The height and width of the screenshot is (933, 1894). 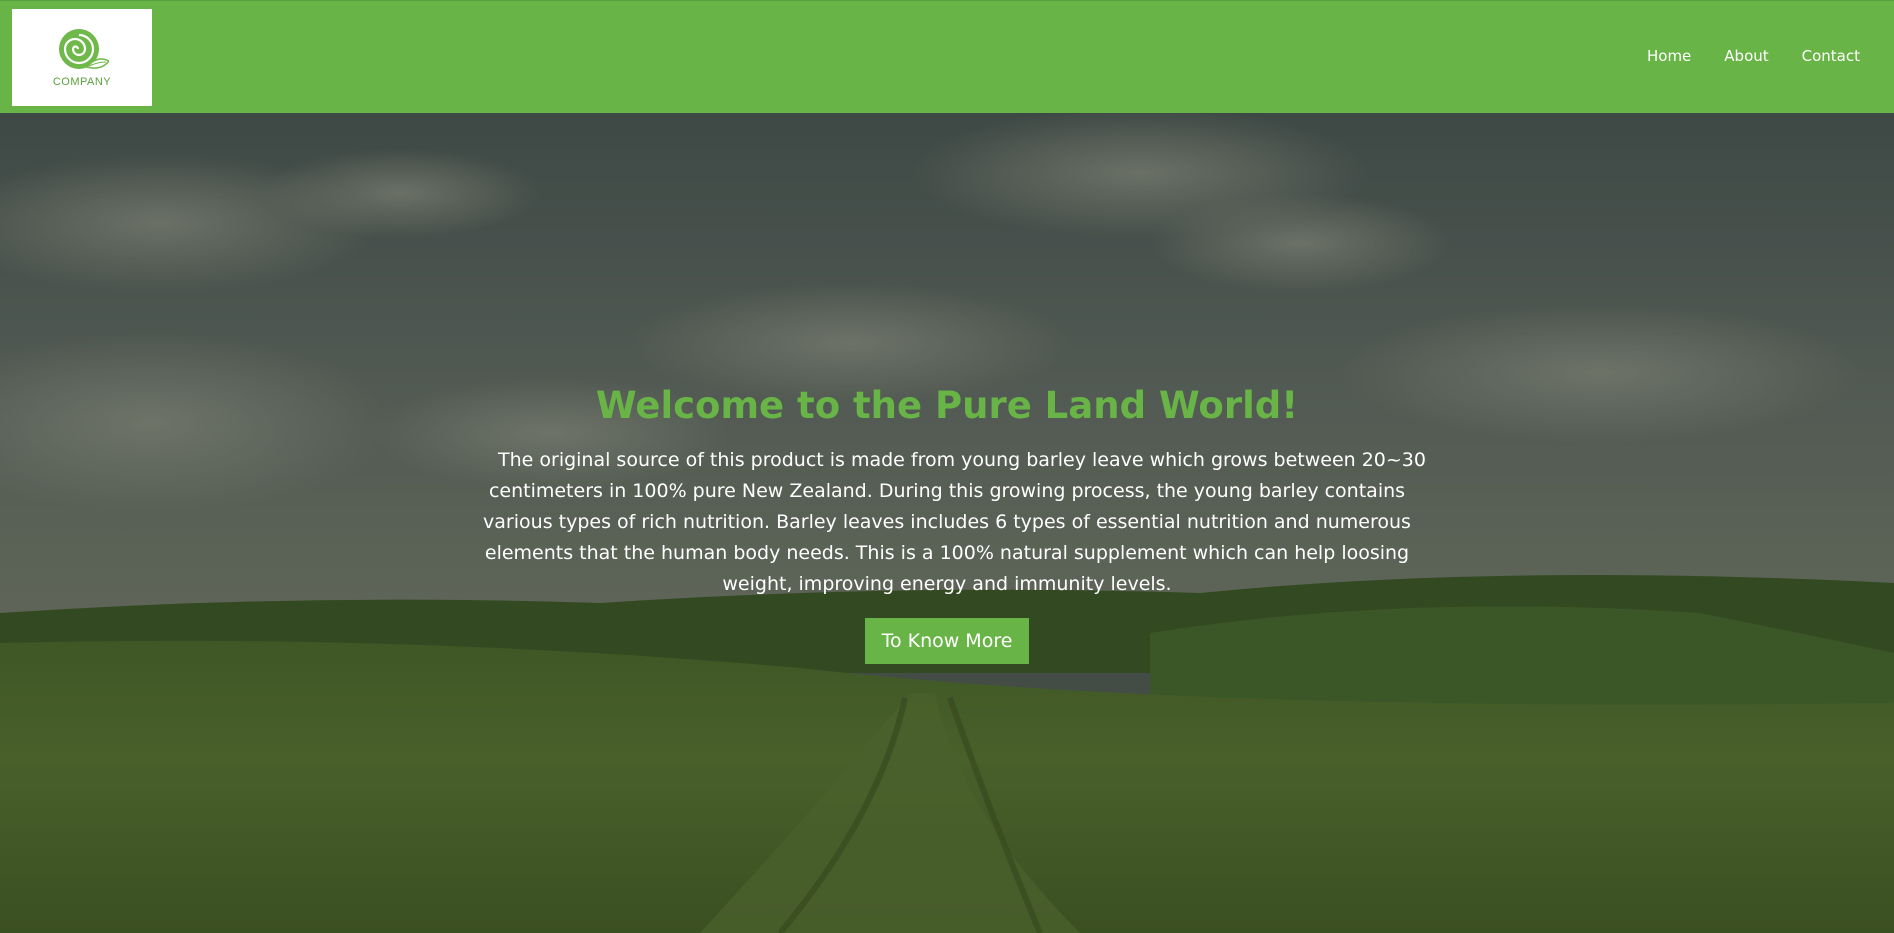 I want to click on spiral-leaf-logo-icon, so click(x=84, y=49).